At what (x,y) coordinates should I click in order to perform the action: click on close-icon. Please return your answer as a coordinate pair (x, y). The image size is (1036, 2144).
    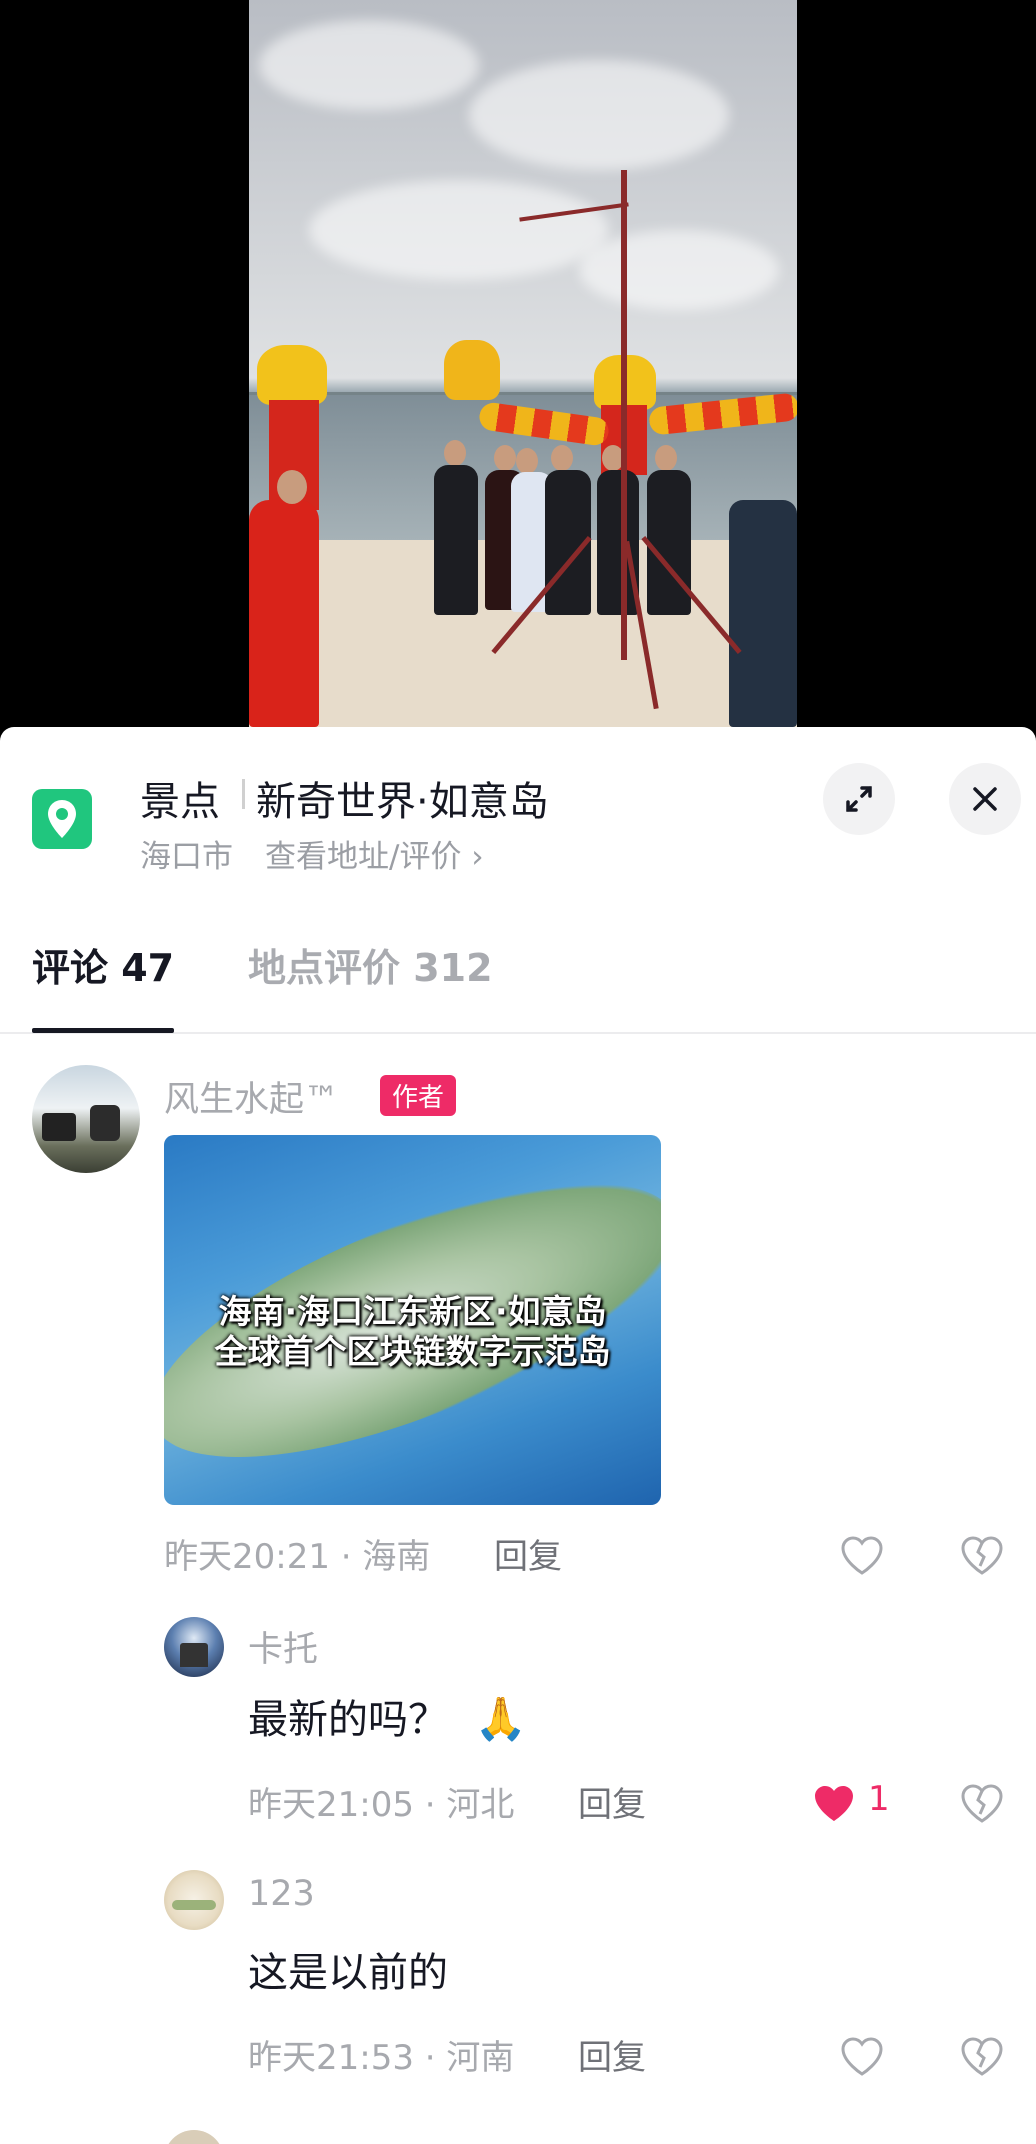
    Looking at the image, I should click on (985, 799).